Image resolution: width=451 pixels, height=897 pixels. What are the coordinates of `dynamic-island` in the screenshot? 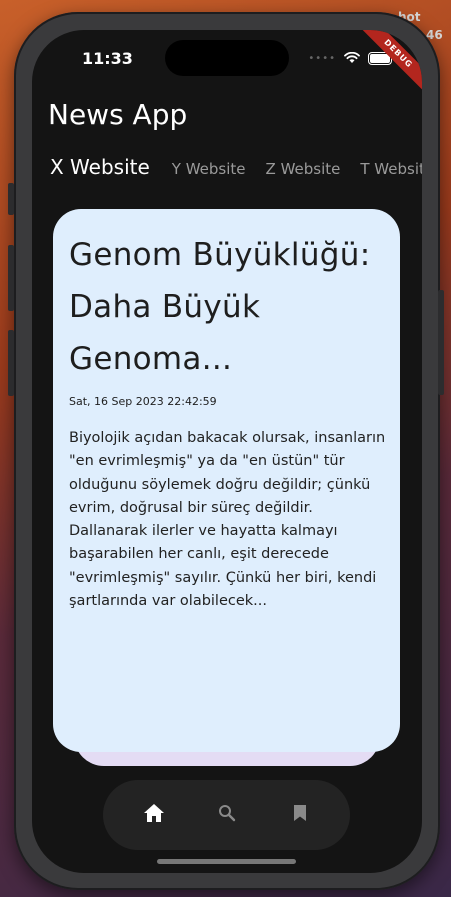 It's located at (227, 58).